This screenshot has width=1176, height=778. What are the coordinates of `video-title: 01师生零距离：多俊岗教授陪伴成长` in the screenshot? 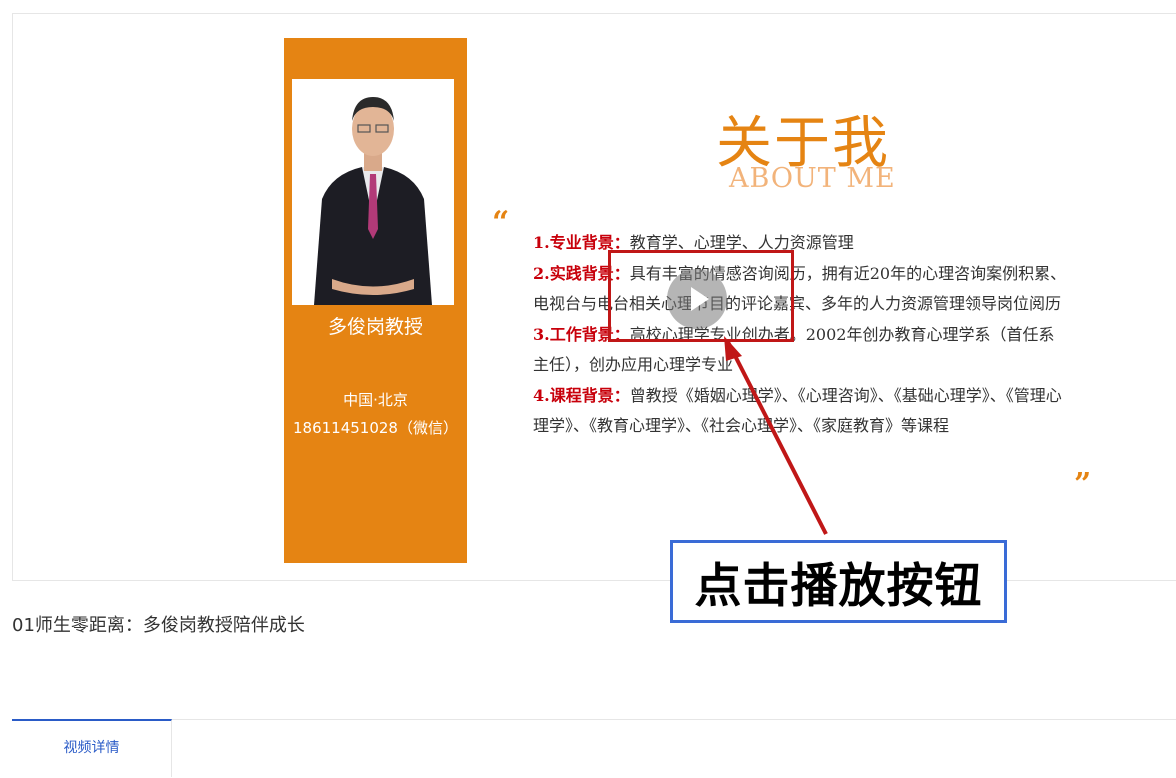 It's located at (158, 625).